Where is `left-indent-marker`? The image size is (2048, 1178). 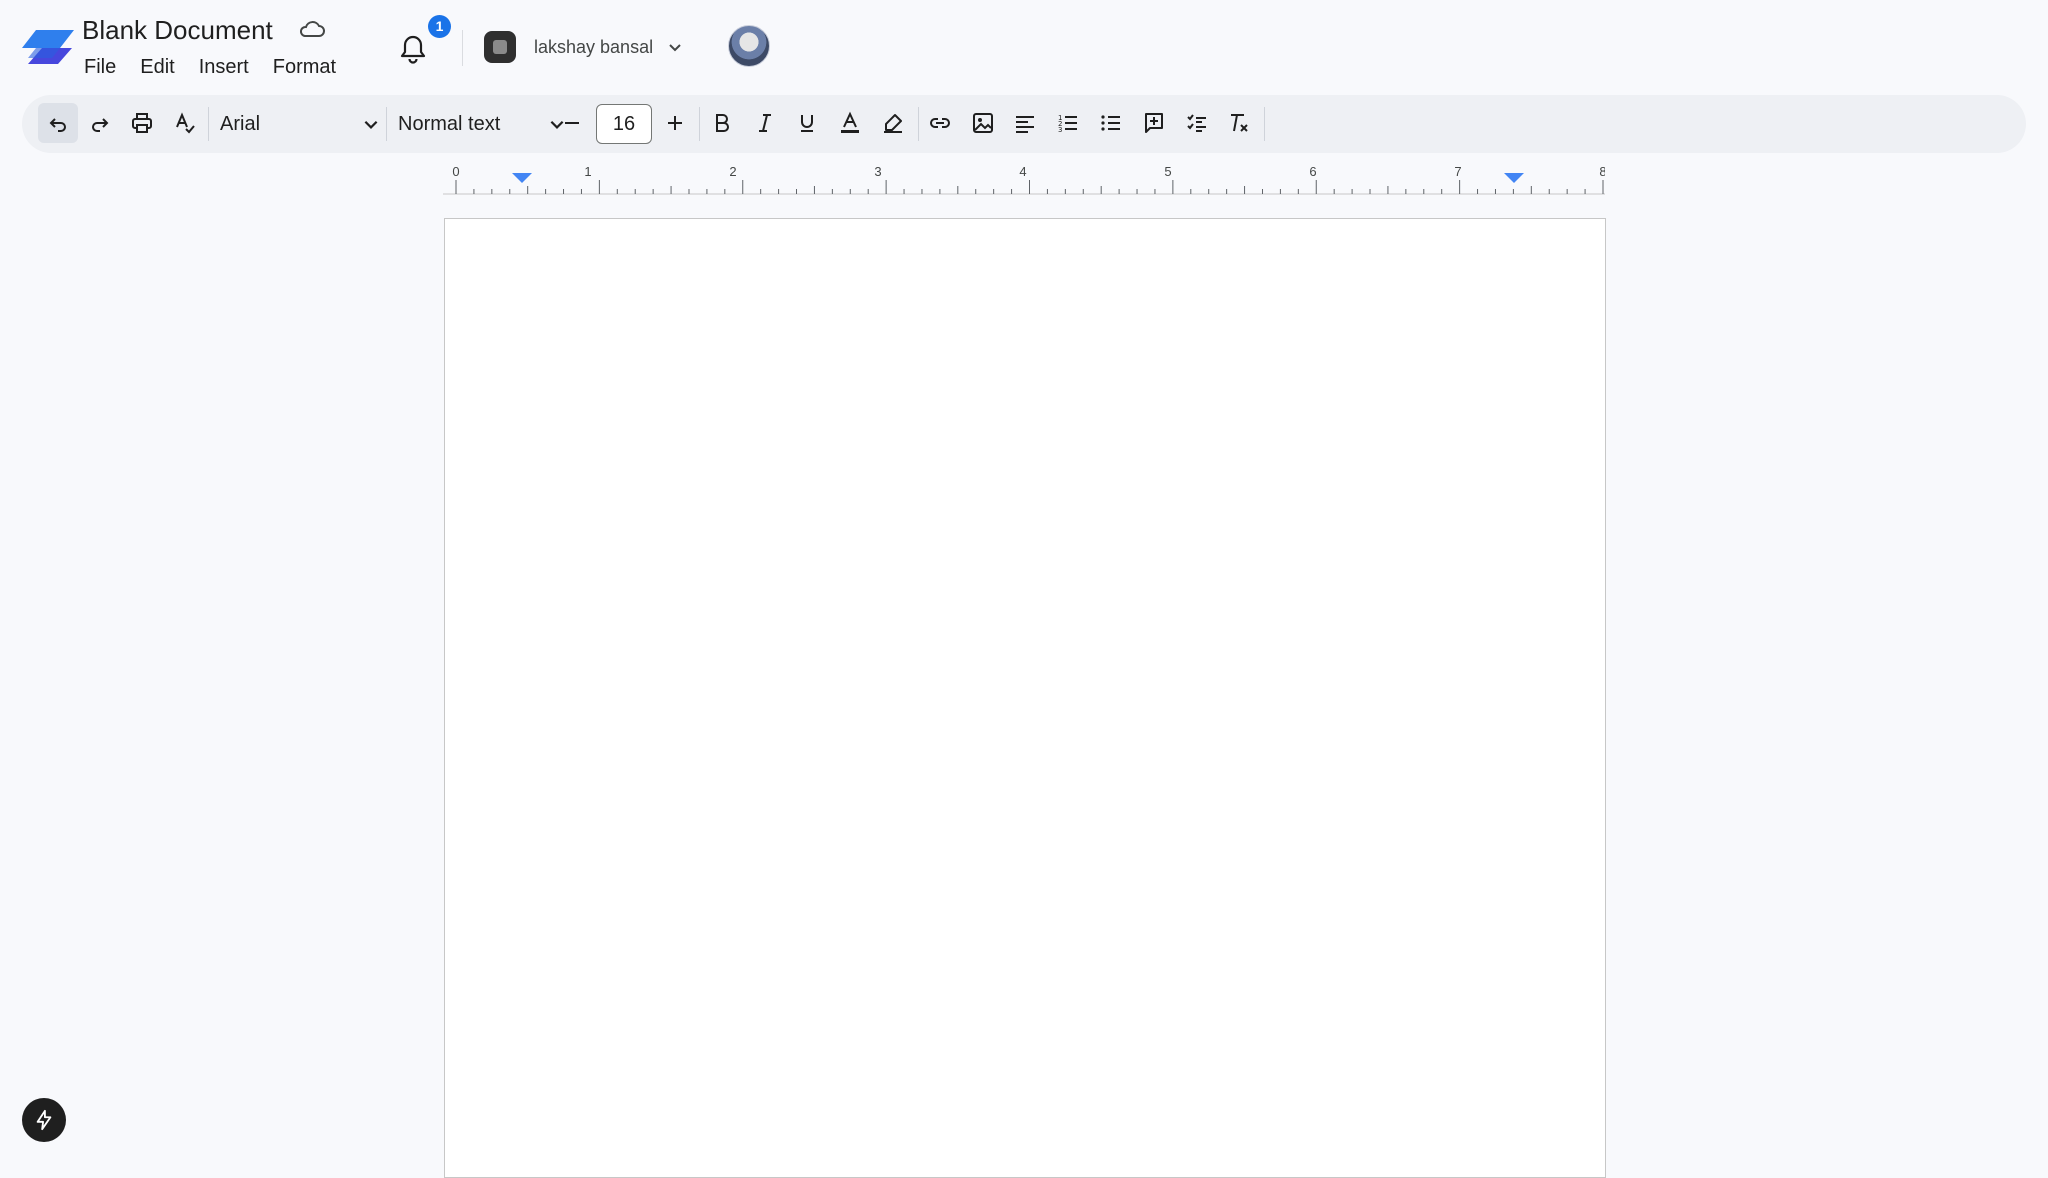 left-indent-marker is located at coordinates (522, 178).